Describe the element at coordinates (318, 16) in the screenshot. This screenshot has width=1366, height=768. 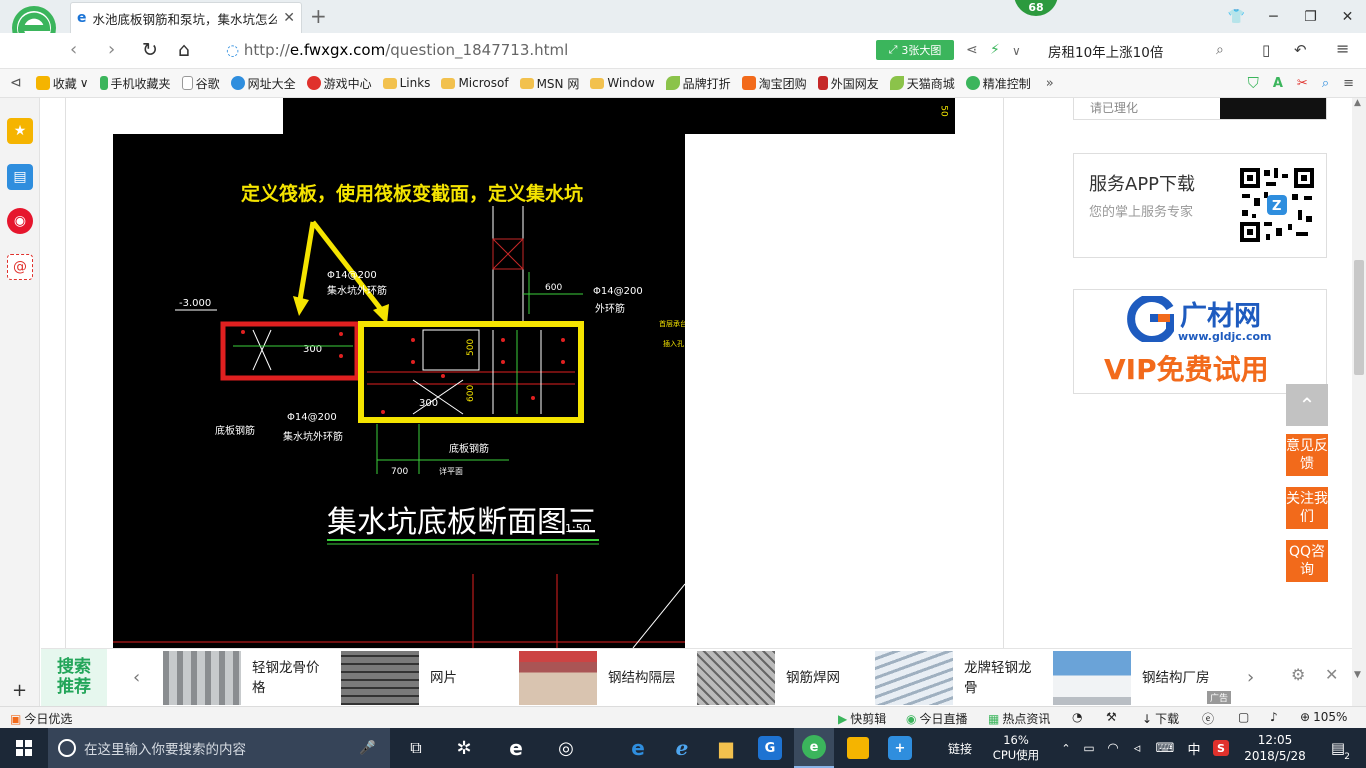
I see `new-tab-button: +` at that location.